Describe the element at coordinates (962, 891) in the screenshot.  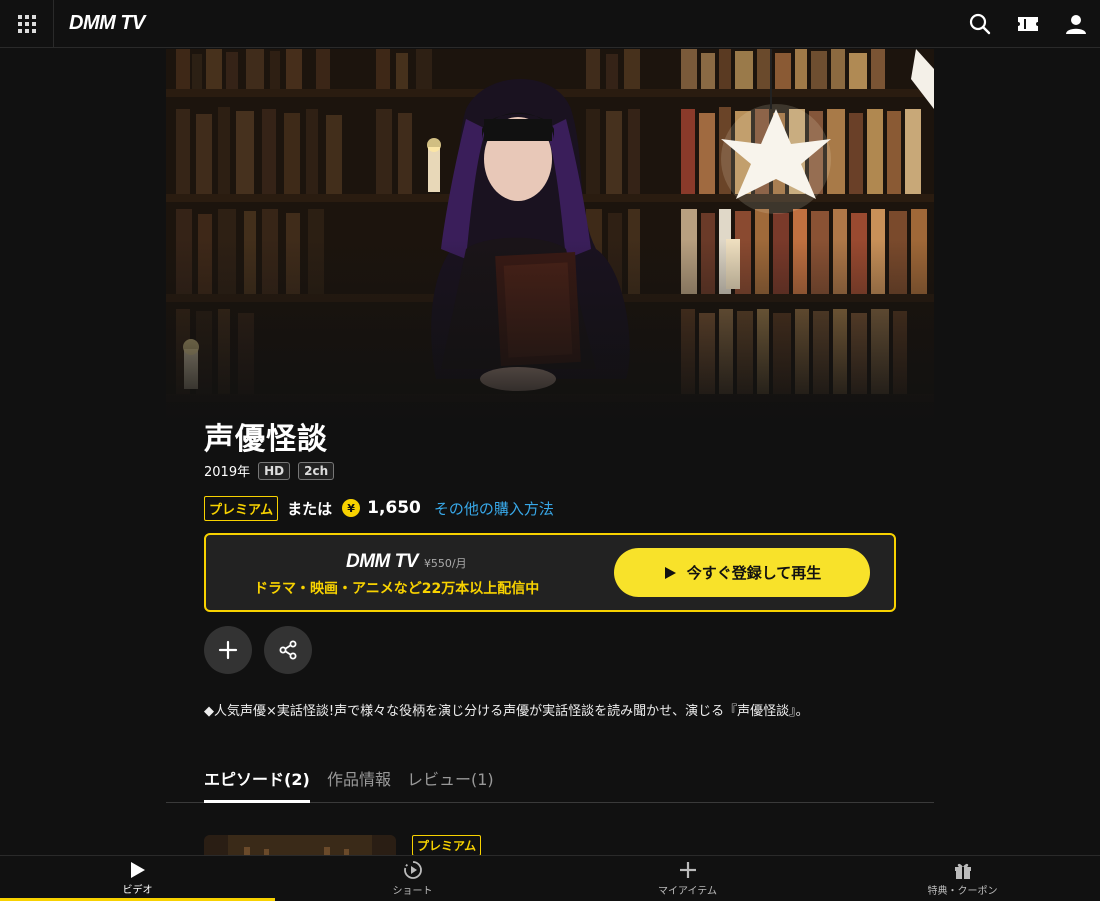
I see `nav-benefits-label: 特典・クーポン` at that location.